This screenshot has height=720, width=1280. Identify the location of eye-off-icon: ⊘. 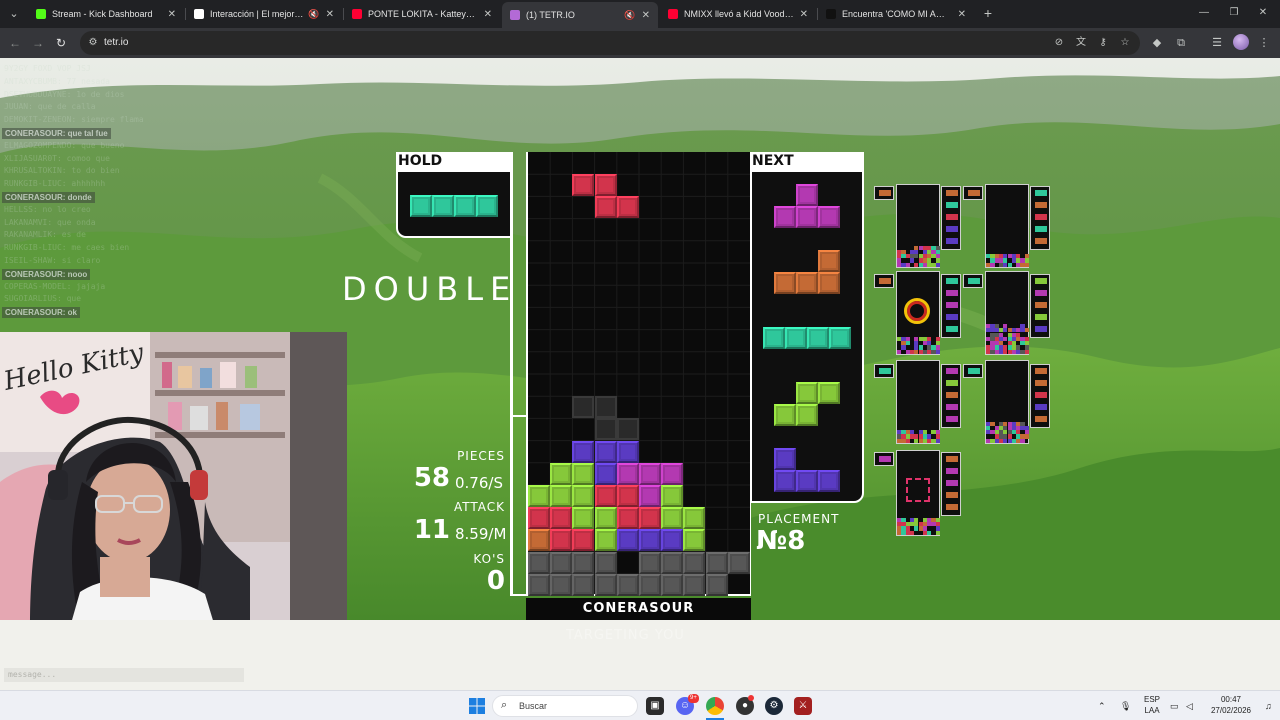
(1059, 43).